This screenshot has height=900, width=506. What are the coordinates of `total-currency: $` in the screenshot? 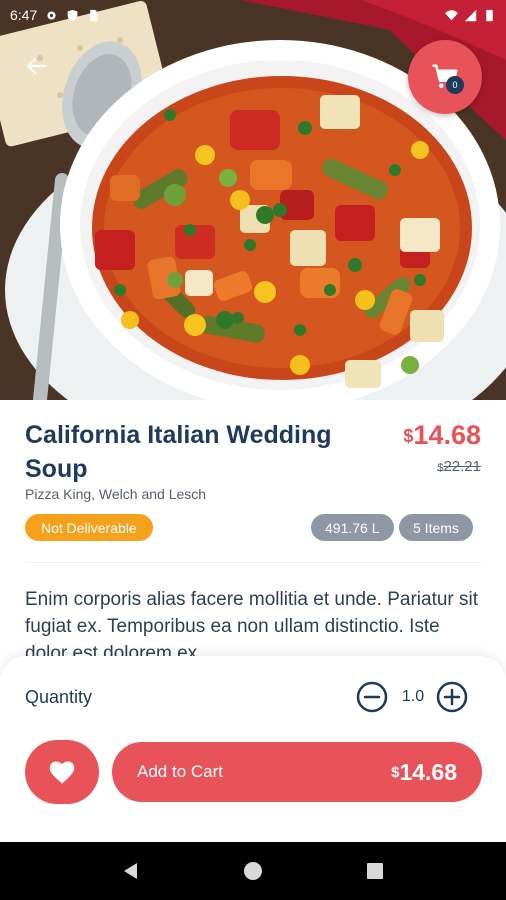 It's located at (395, 772).